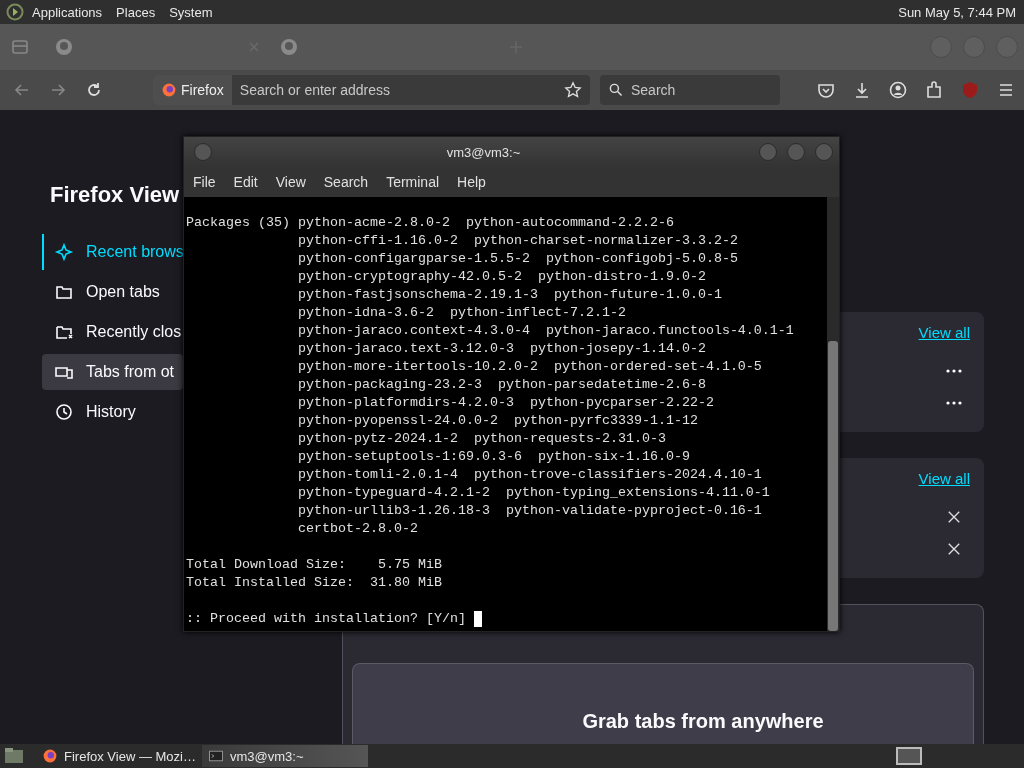 The height and width of the screenshot is (768, 1024). What do you see at coordinates (833, 486) in the screenshot?
I see `scroll-thumb` at bounding box center [833, 486].